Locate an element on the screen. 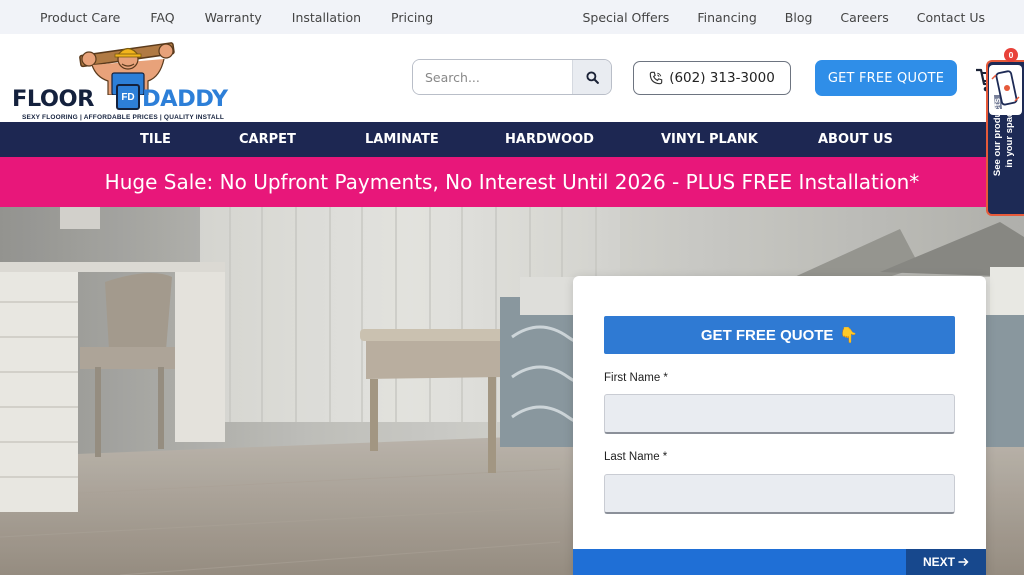 The image size is (1024, 575). pointing-down-icon: 👇 is located at coordinates (849, 335).